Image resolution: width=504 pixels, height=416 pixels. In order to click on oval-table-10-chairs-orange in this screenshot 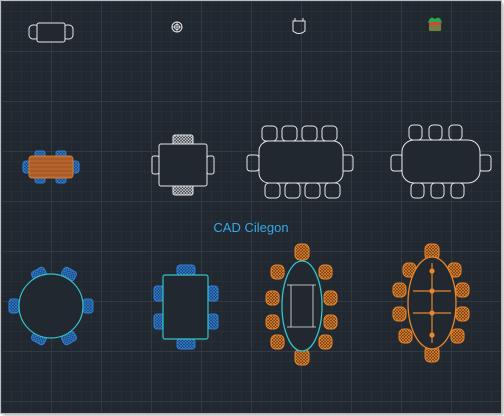, I will do `click(431, 303)`.